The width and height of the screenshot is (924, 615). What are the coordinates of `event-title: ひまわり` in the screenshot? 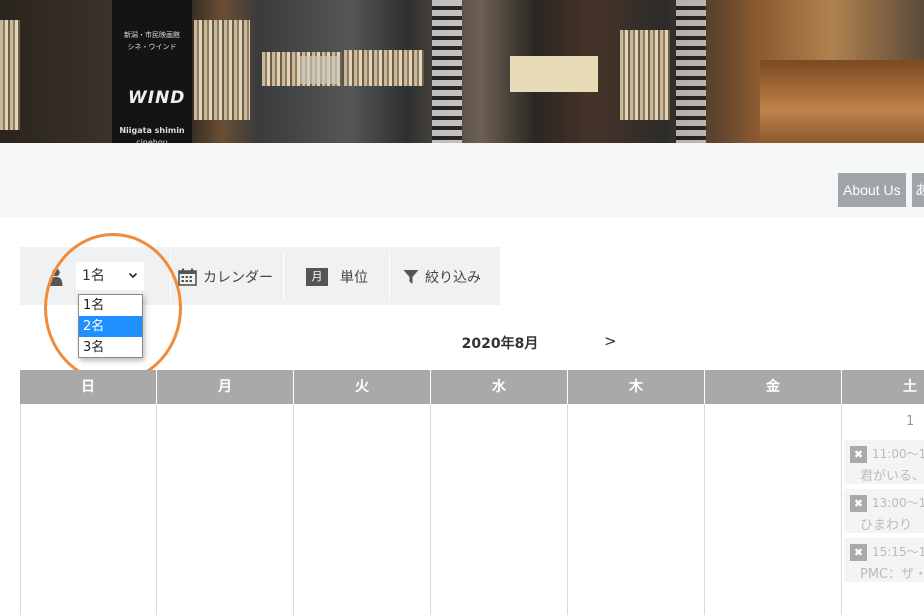 It's located at (886, 525).